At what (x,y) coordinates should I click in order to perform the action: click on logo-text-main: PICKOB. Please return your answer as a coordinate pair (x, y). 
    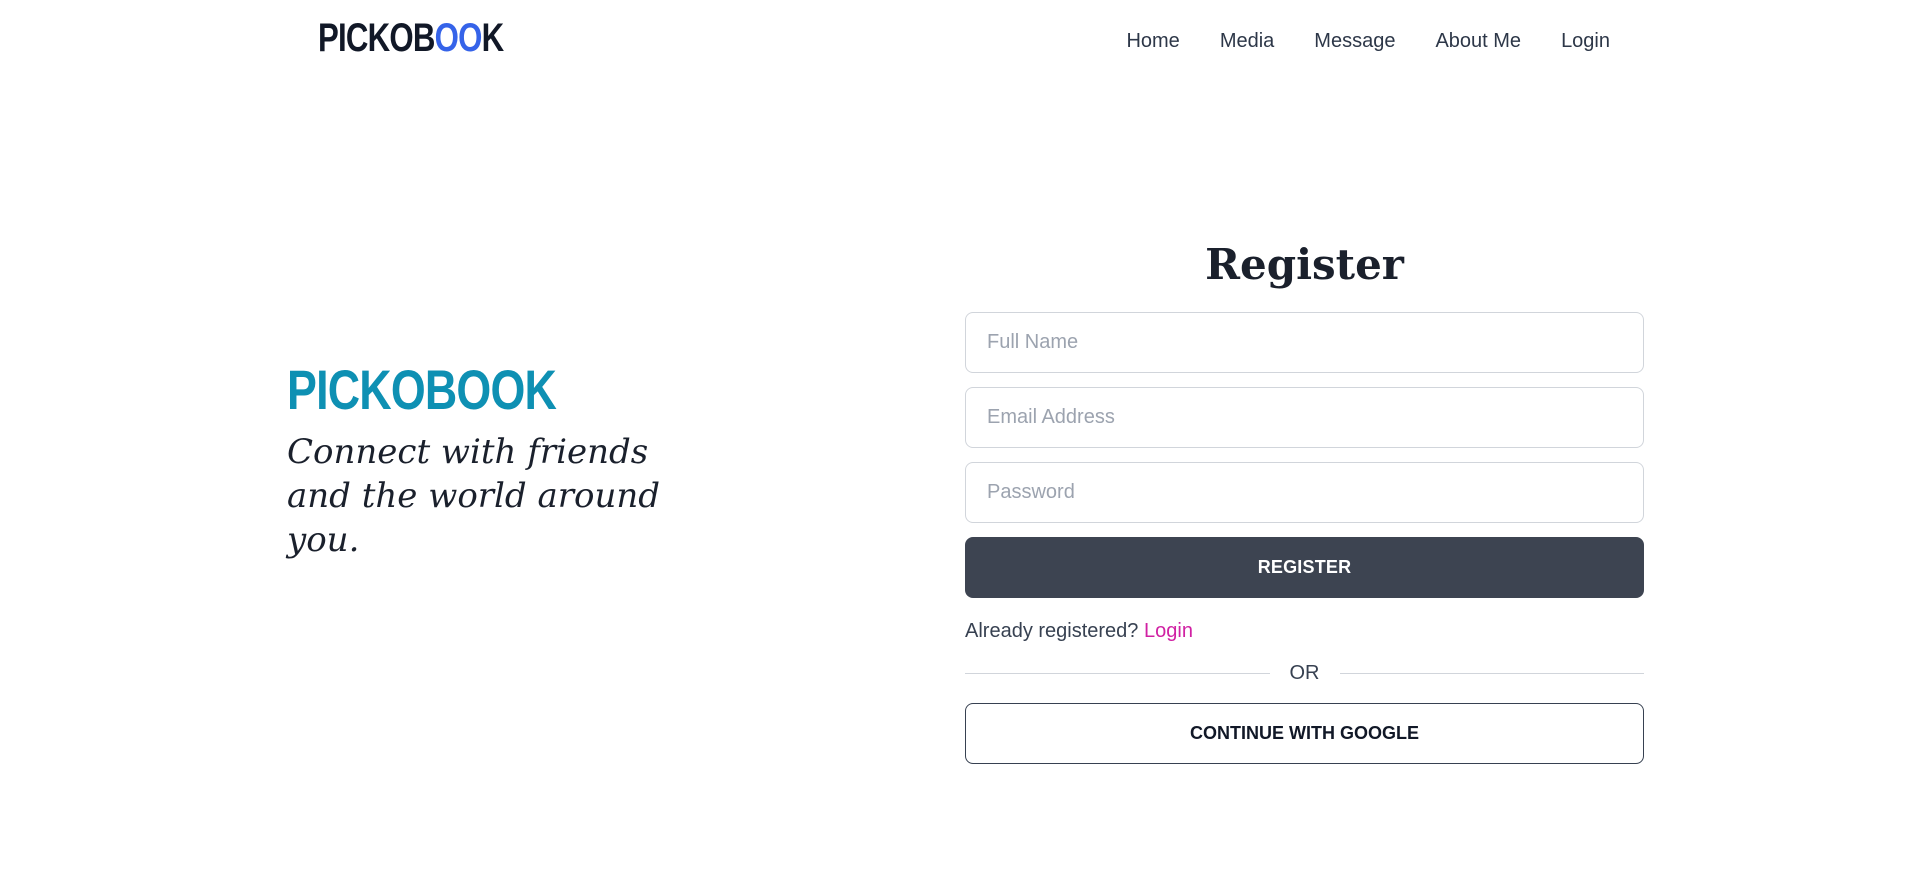
    Looking at the image, I should click on (376, 38).